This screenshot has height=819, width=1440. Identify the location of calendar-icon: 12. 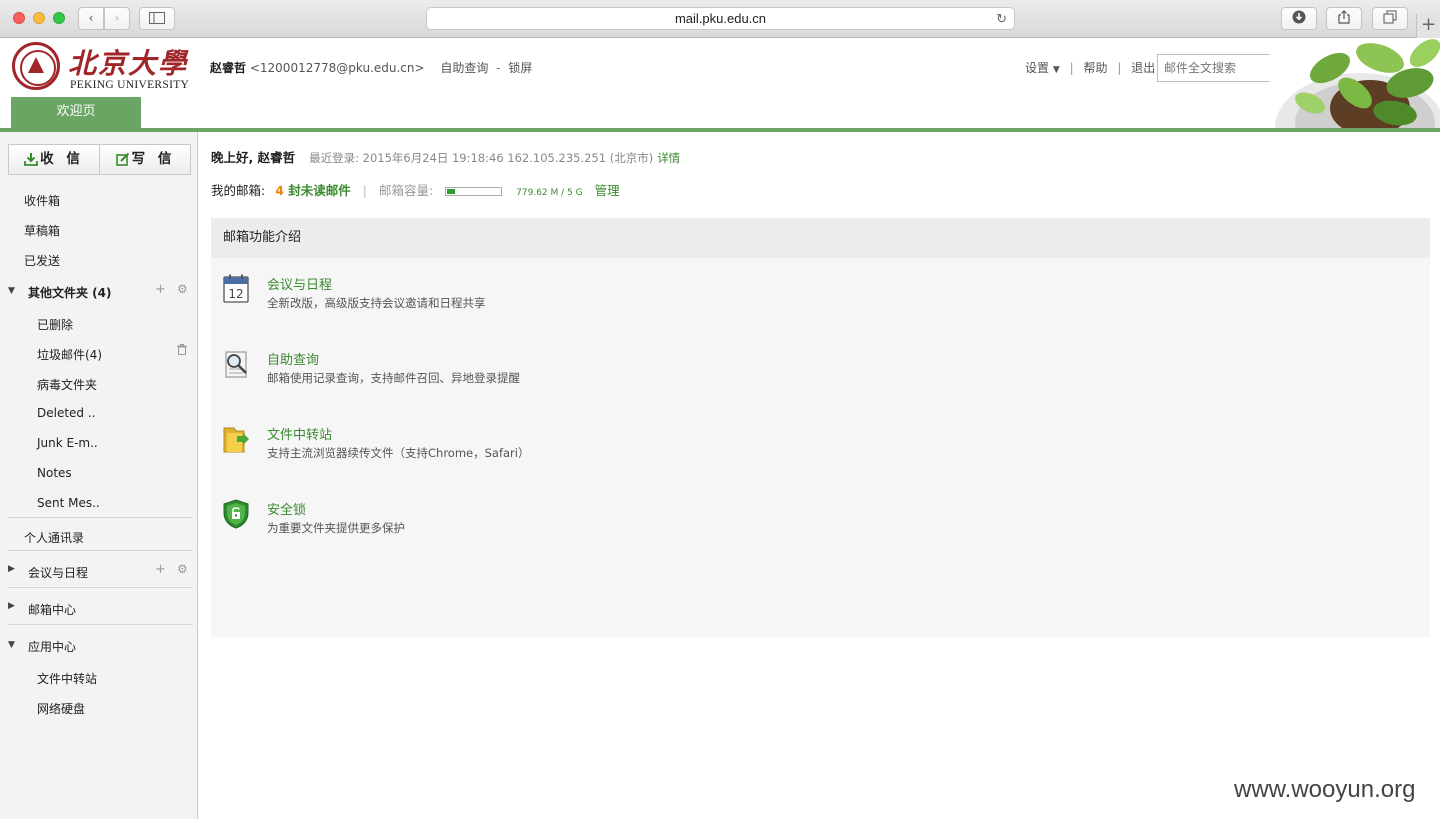
(236, 289).